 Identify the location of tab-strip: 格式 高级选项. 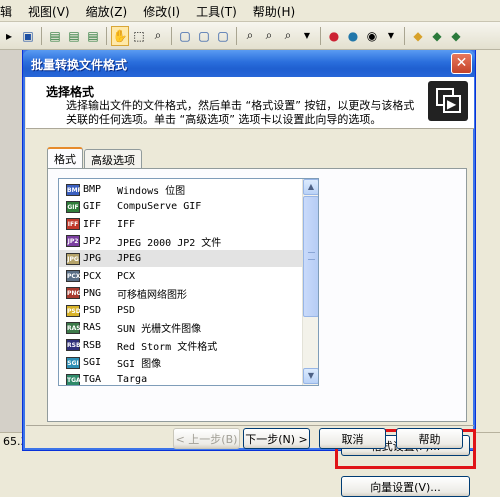
(95, 157).